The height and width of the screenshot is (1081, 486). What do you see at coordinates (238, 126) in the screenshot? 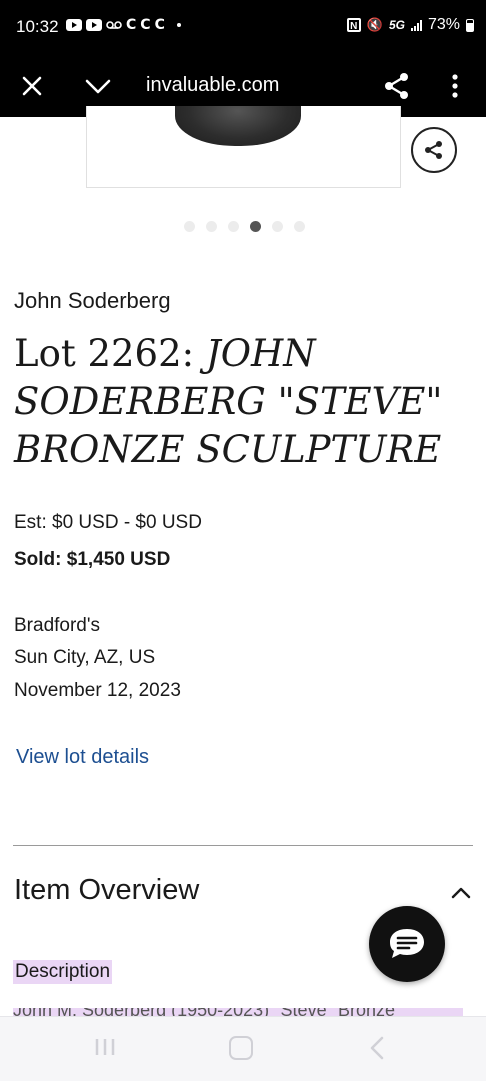
I see `sculpture-photo` at bounding box center [238, 126].